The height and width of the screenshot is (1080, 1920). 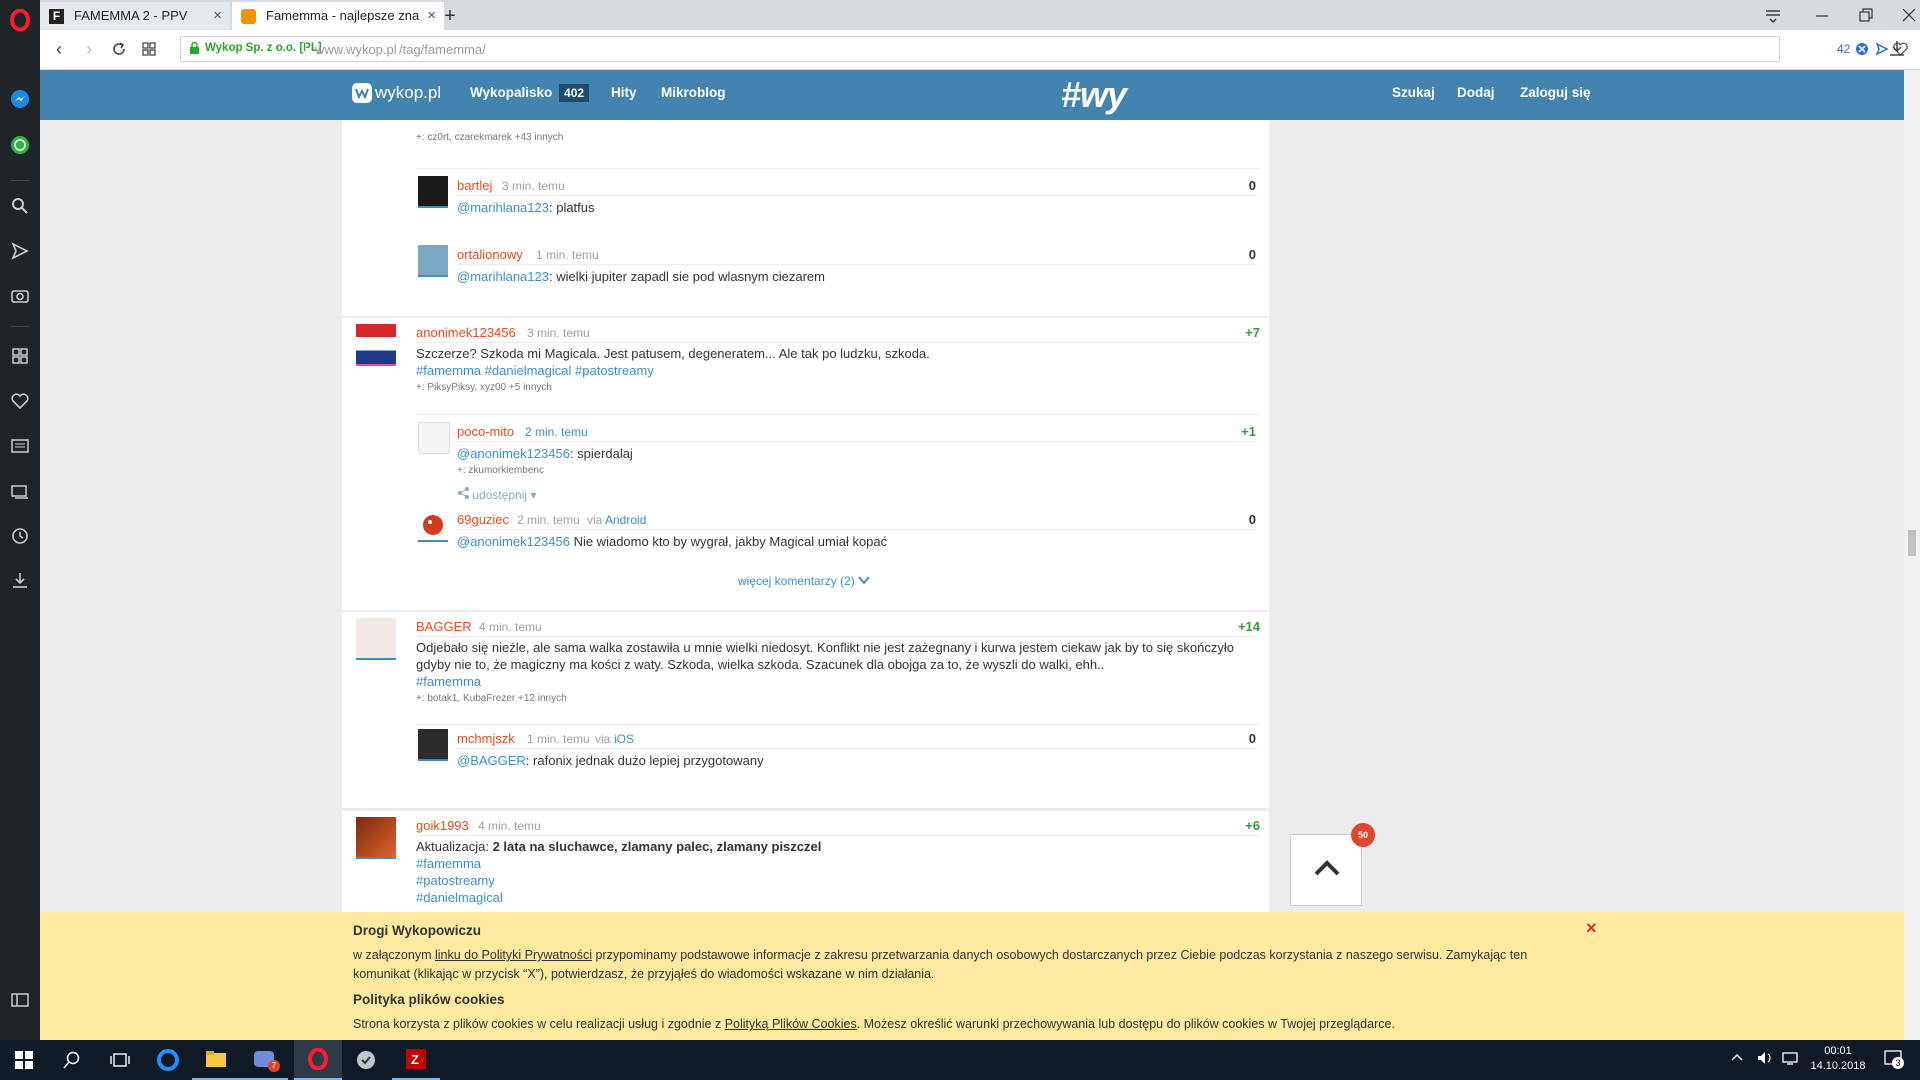 What do you see at coordinates (20, 20) in the screenshot?
I see `opera-logo-icon` at bounding box center [20, 20].